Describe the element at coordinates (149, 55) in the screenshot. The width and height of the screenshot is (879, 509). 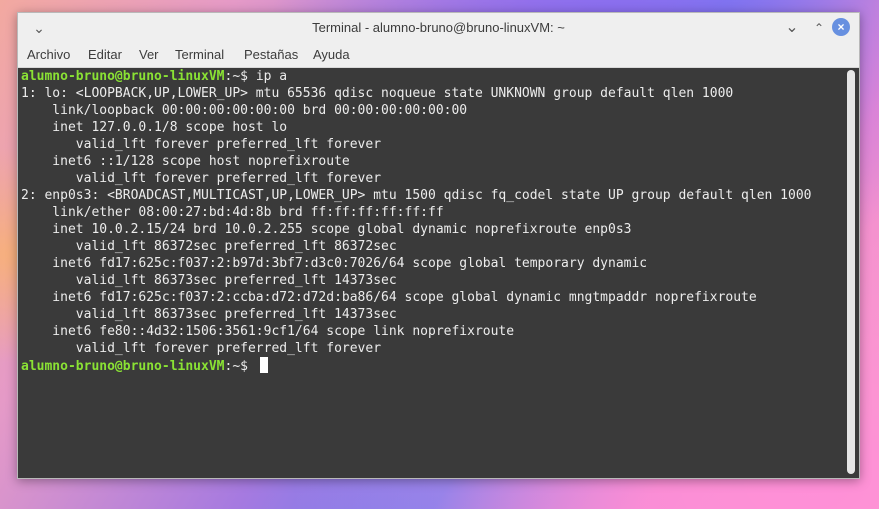
I see `menu-ver: Ver` at that location.